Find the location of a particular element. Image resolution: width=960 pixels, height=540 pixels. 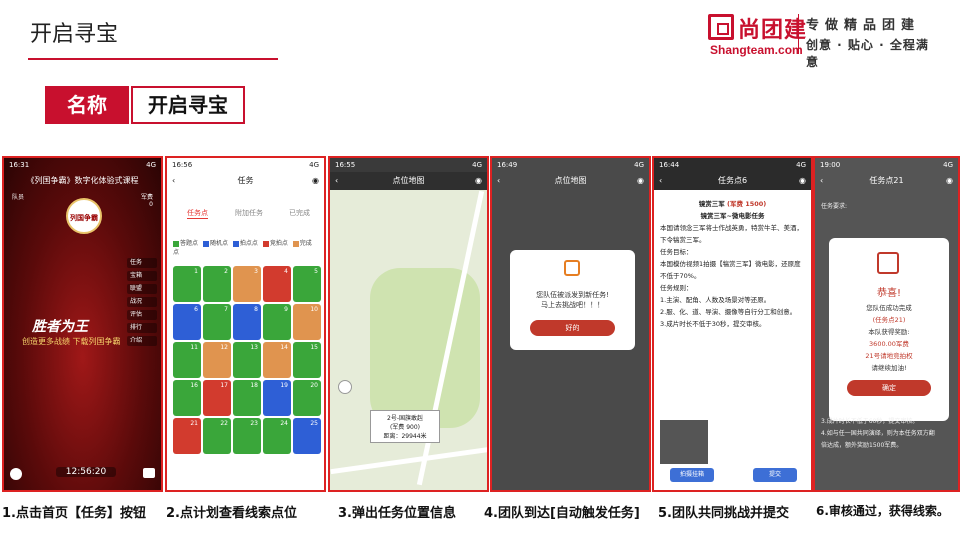

side-menu-evaluate-button: 评估 is located at coordinates (142, 315).